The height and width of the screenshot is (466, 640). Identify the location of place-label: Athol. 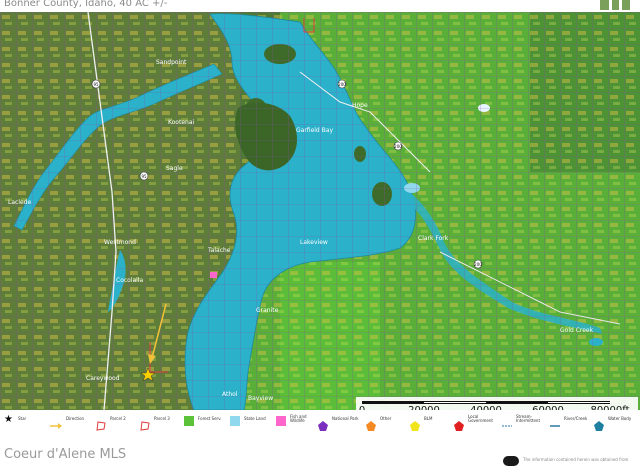
(230, 394).